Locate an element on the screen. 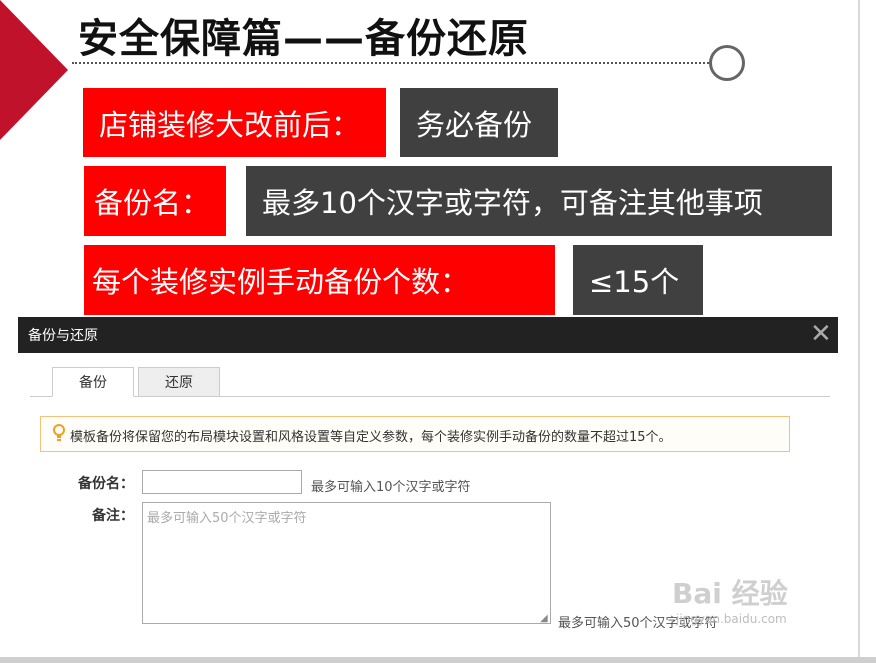  tab-divider is located at coordinates (430, 396).